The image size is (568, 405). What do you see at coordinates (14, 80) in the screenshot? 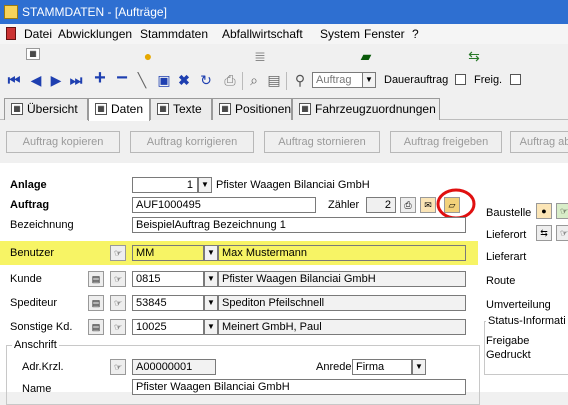
I see `first-record-icon: ⏮` at bounding box center [14, 80].